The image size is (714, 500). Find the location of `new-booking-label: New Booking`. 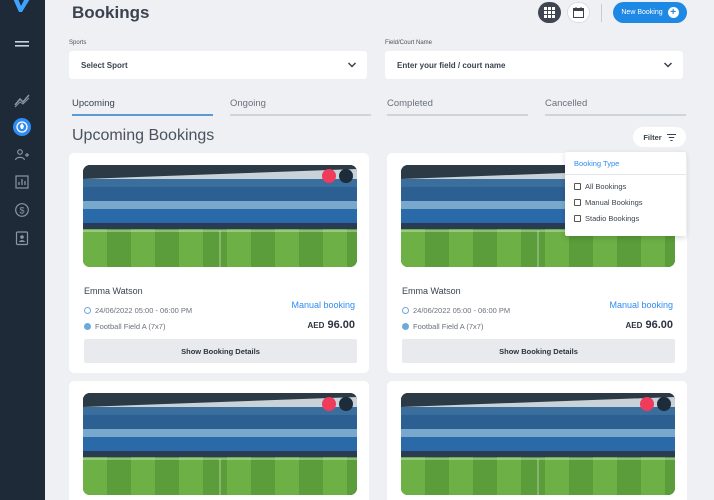

new-booking-label: New Booking is located at coordinates (642, 12).